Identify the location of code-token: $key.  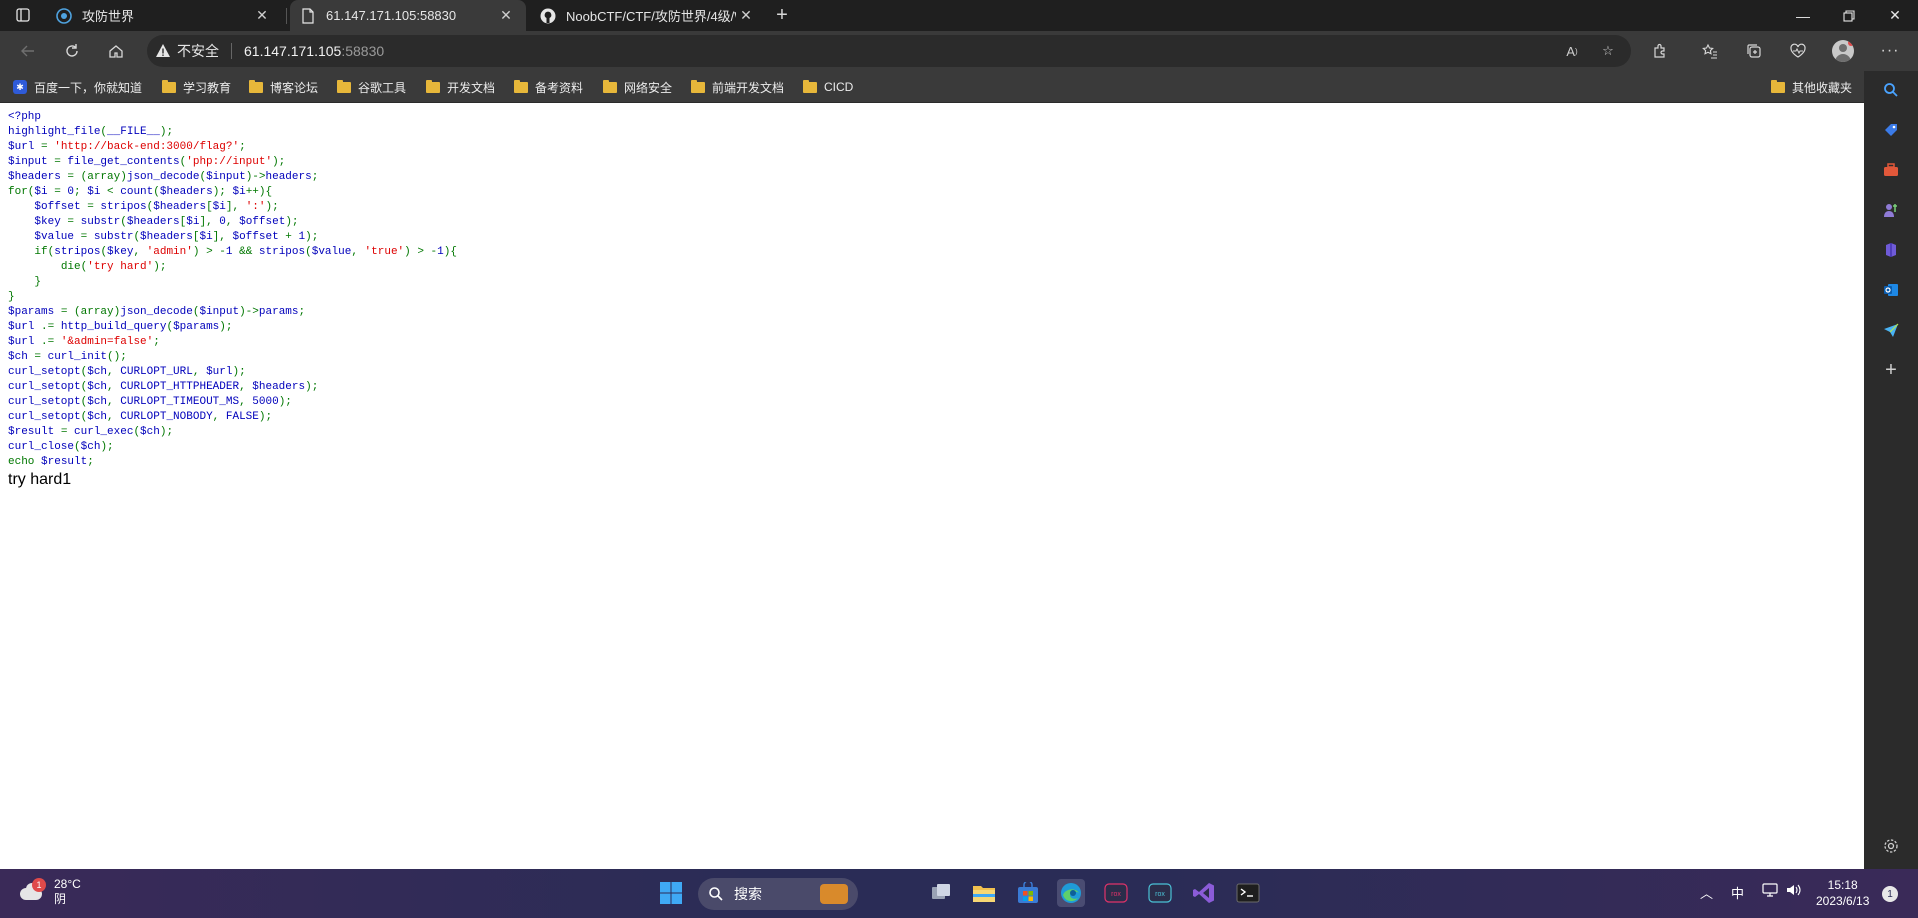
(51, 222).